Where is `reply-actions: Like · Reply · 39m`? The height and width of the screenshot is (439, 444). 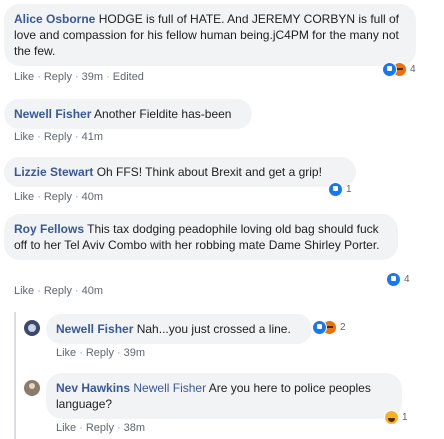
reply-actions: Like · Reply · 39m is located at coordinates (100, 353).